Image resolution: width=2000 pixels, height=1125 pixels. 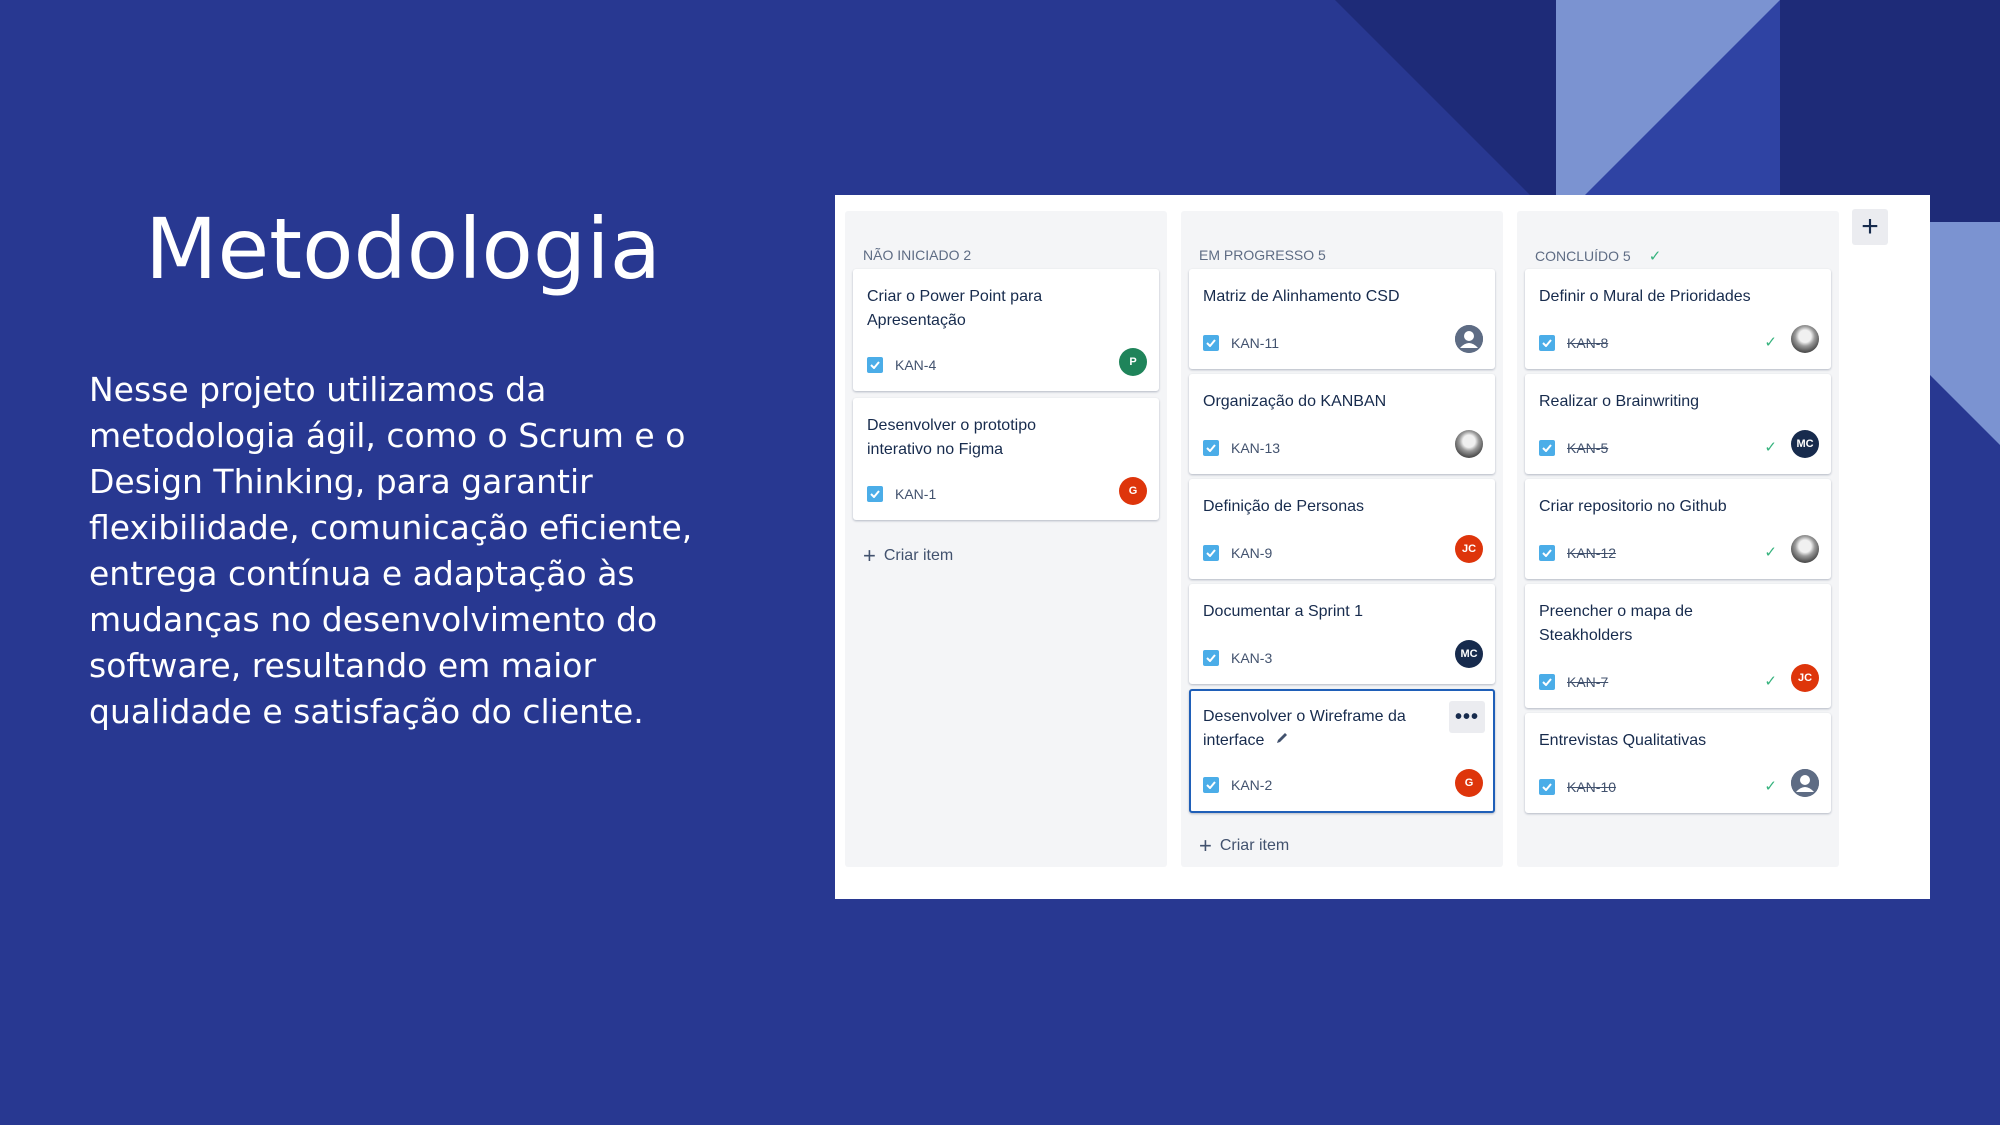 I want to click on card-title: Definição de Personas, so click(x=1283, y=506).